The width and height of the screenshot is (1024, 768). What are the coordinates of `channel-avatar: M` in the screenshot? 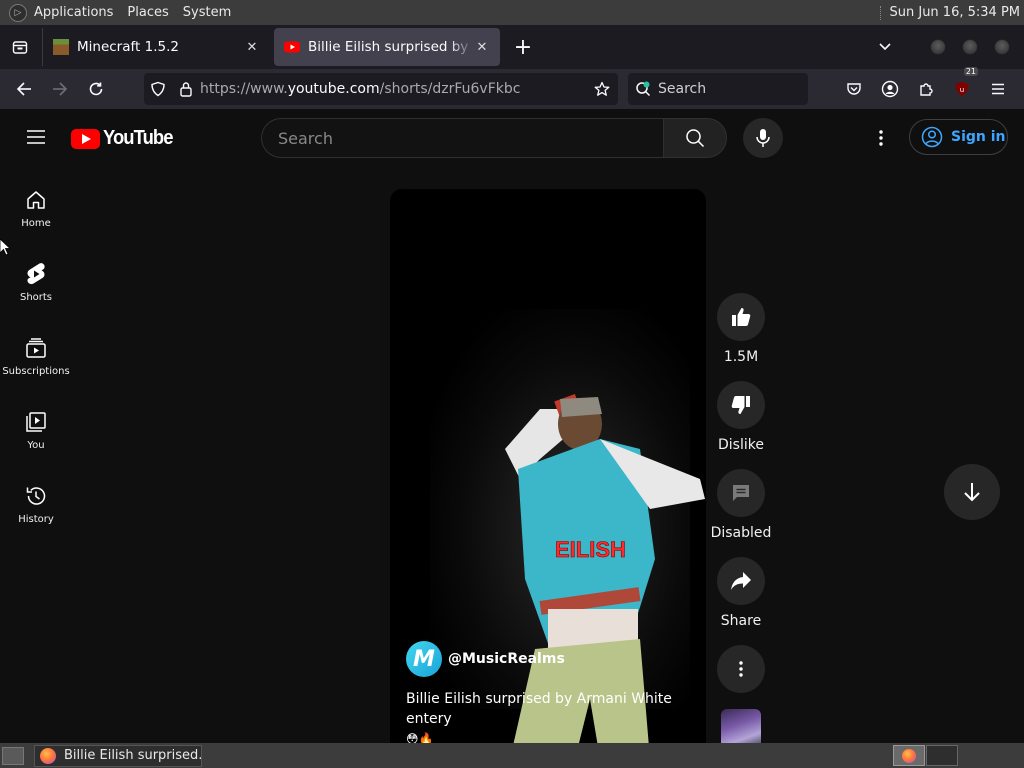 It's located at (424, 659).